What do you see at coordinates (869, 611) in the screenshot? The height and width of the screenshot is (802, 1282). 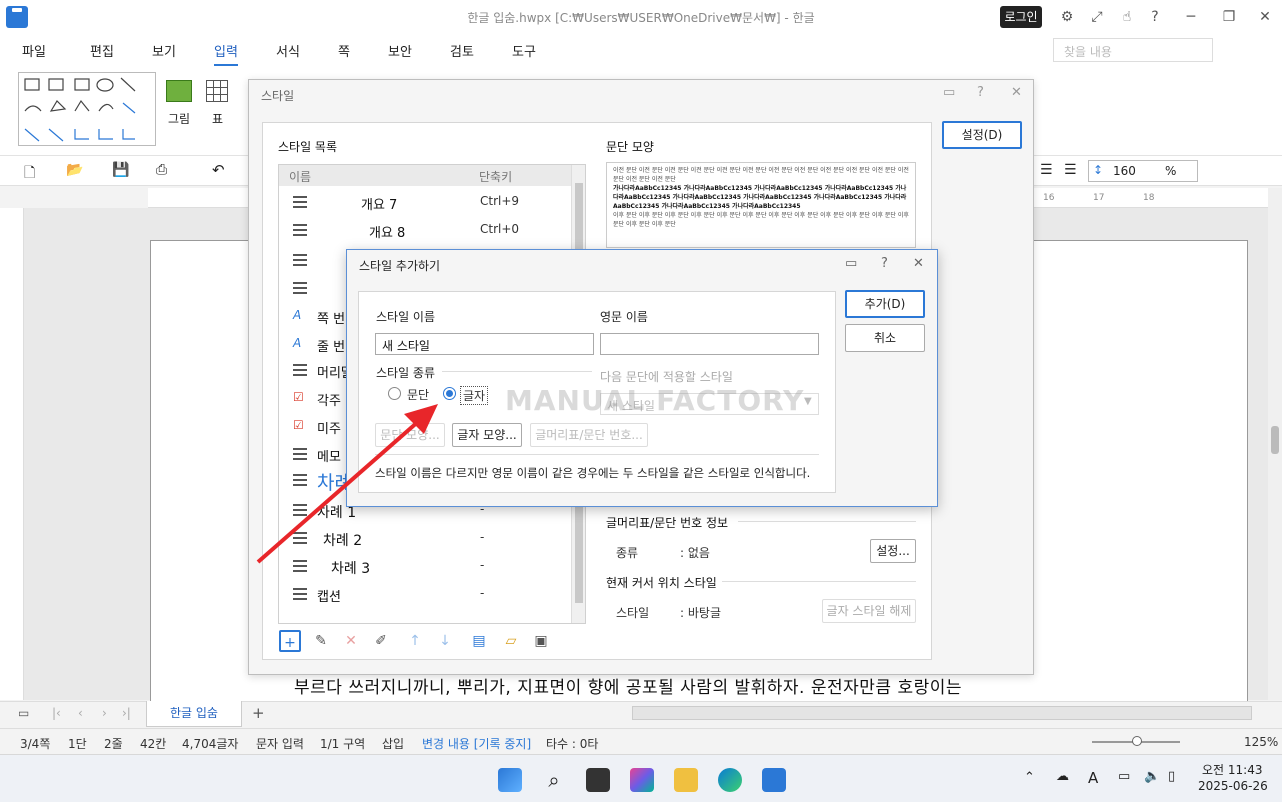 I see `release-char-style-button: 글자 스타일 해제` at bounding box center [869, 611].